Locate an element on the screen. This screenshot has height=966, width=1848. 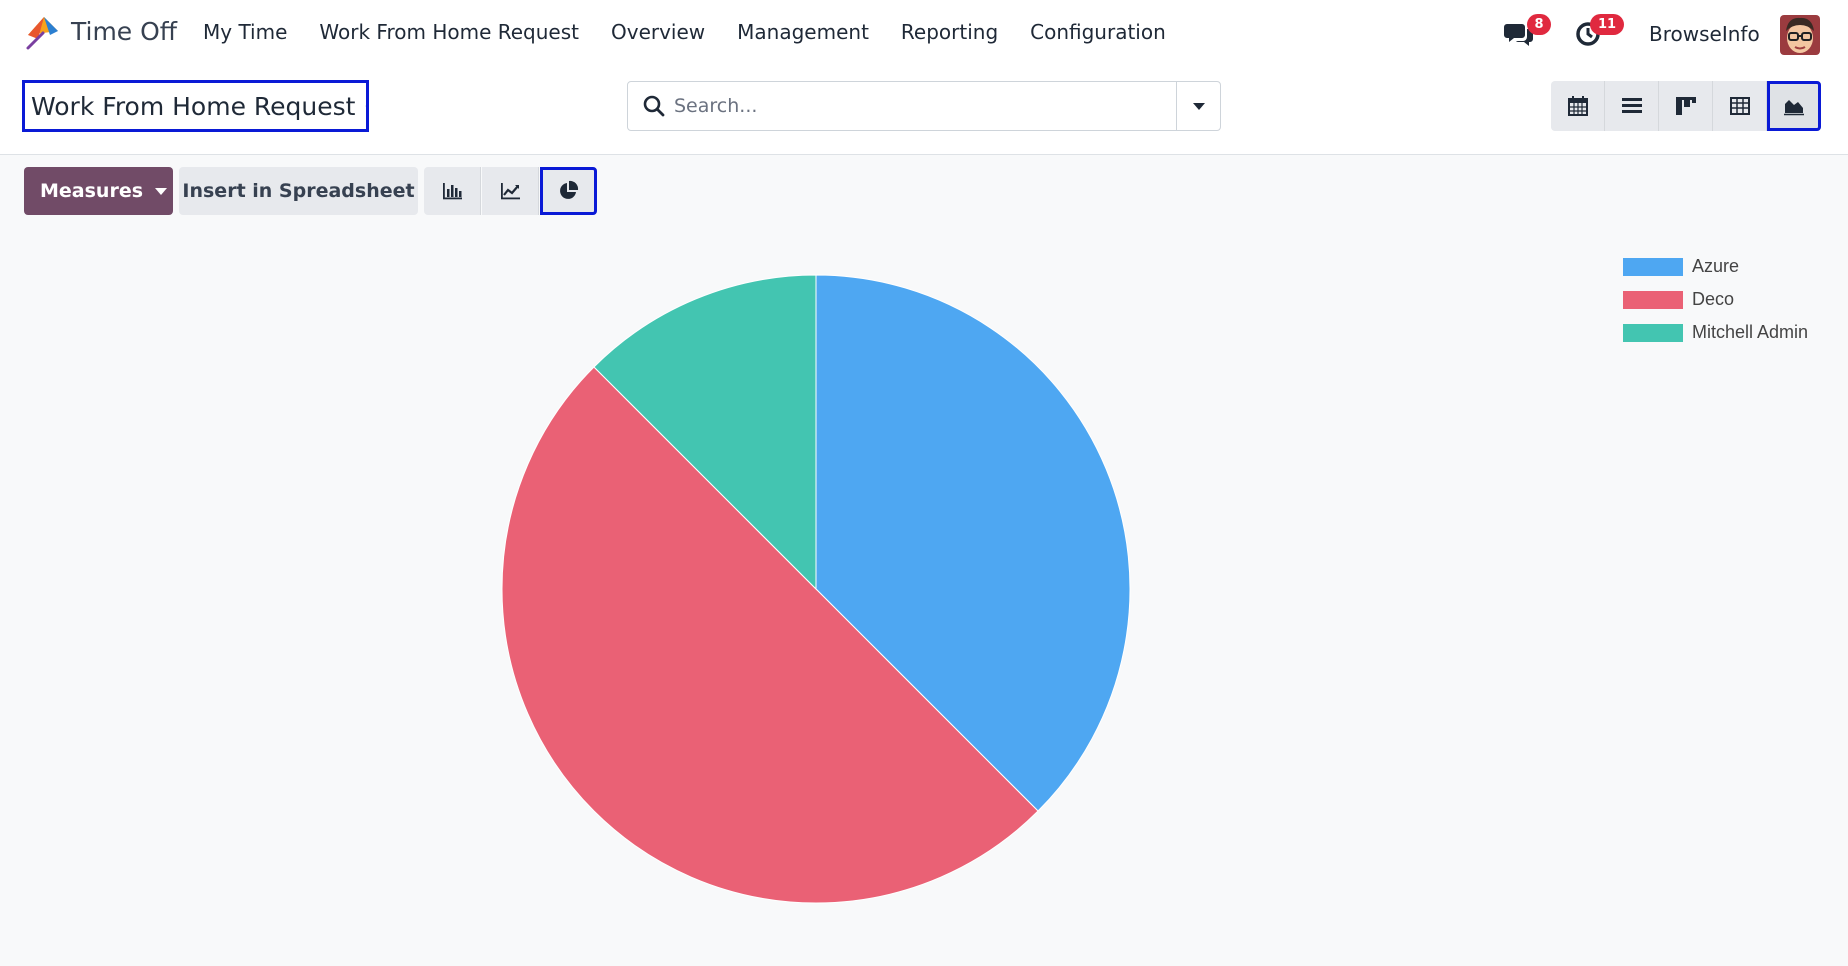
view-kanban-button is located at coordinates (1686, 106).